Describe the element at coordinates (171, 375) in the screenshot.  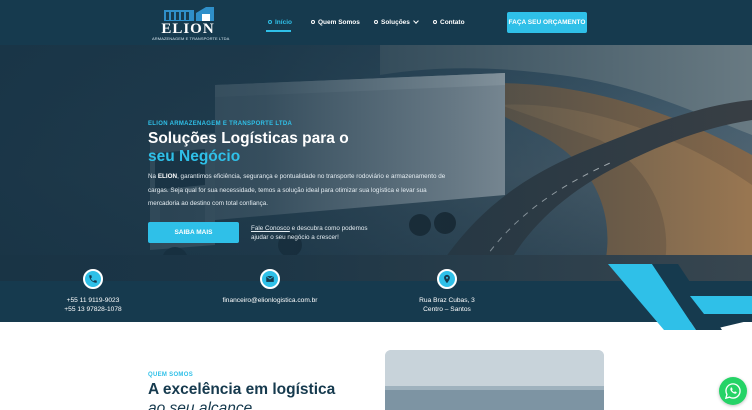
I see `about-eyebrow: QUEM SOMOS` at that location.